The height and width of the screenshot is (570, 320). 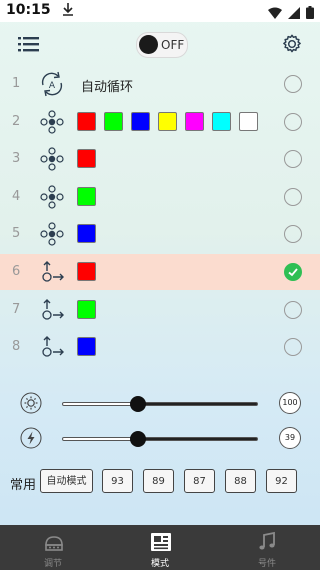 What do you see at coordinates (68, 11) in the screenshot?
I see `download-arrow-icon` at bounding box center [68, 11].